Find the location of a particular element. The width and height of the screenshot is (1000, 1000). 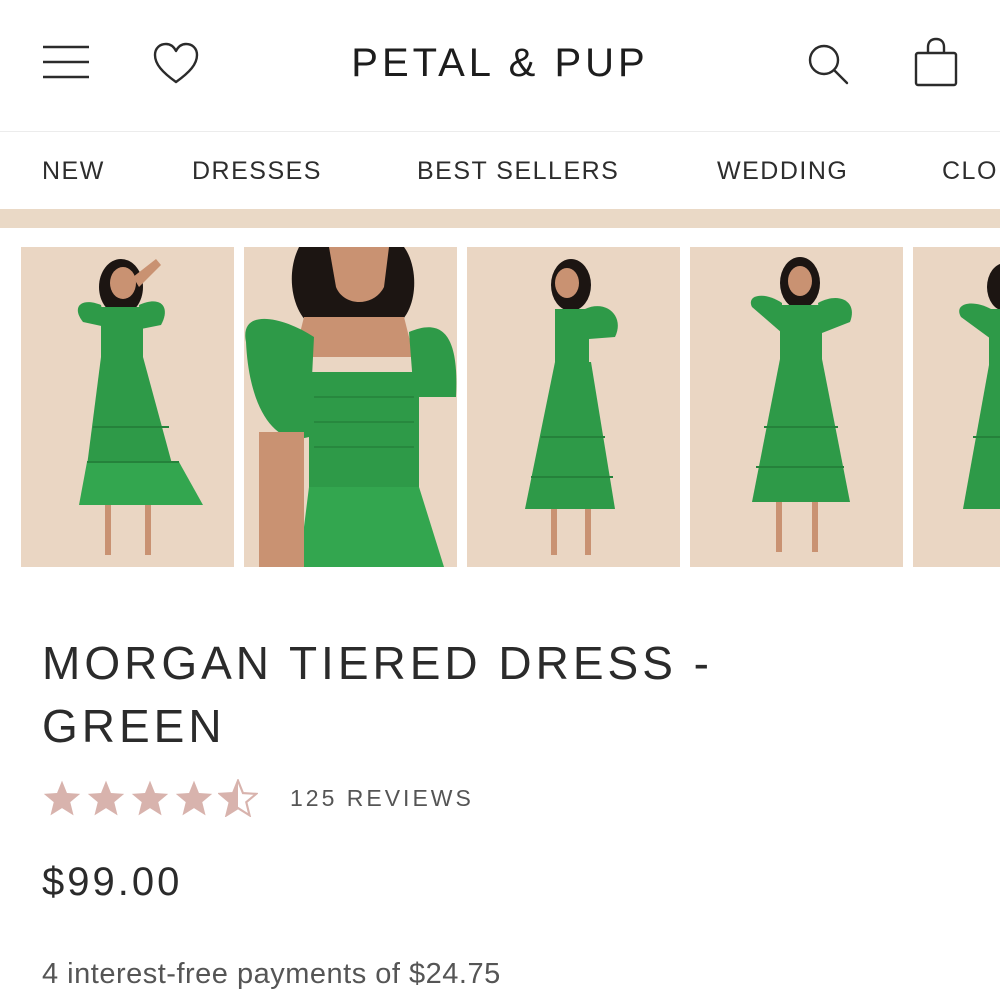

nav-item-dresses: DRESSES is located at coordinates (257, 171).